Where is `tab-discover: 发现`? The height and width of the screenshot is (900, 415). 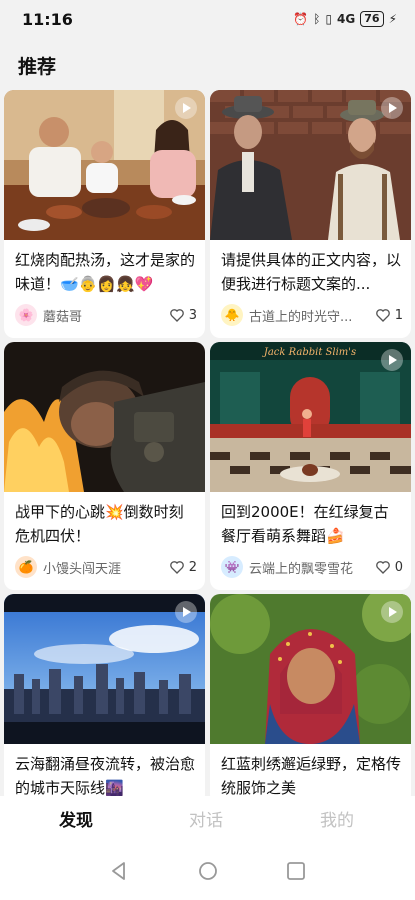 tab-discover: 发现 is located at coordinates (76, 818).